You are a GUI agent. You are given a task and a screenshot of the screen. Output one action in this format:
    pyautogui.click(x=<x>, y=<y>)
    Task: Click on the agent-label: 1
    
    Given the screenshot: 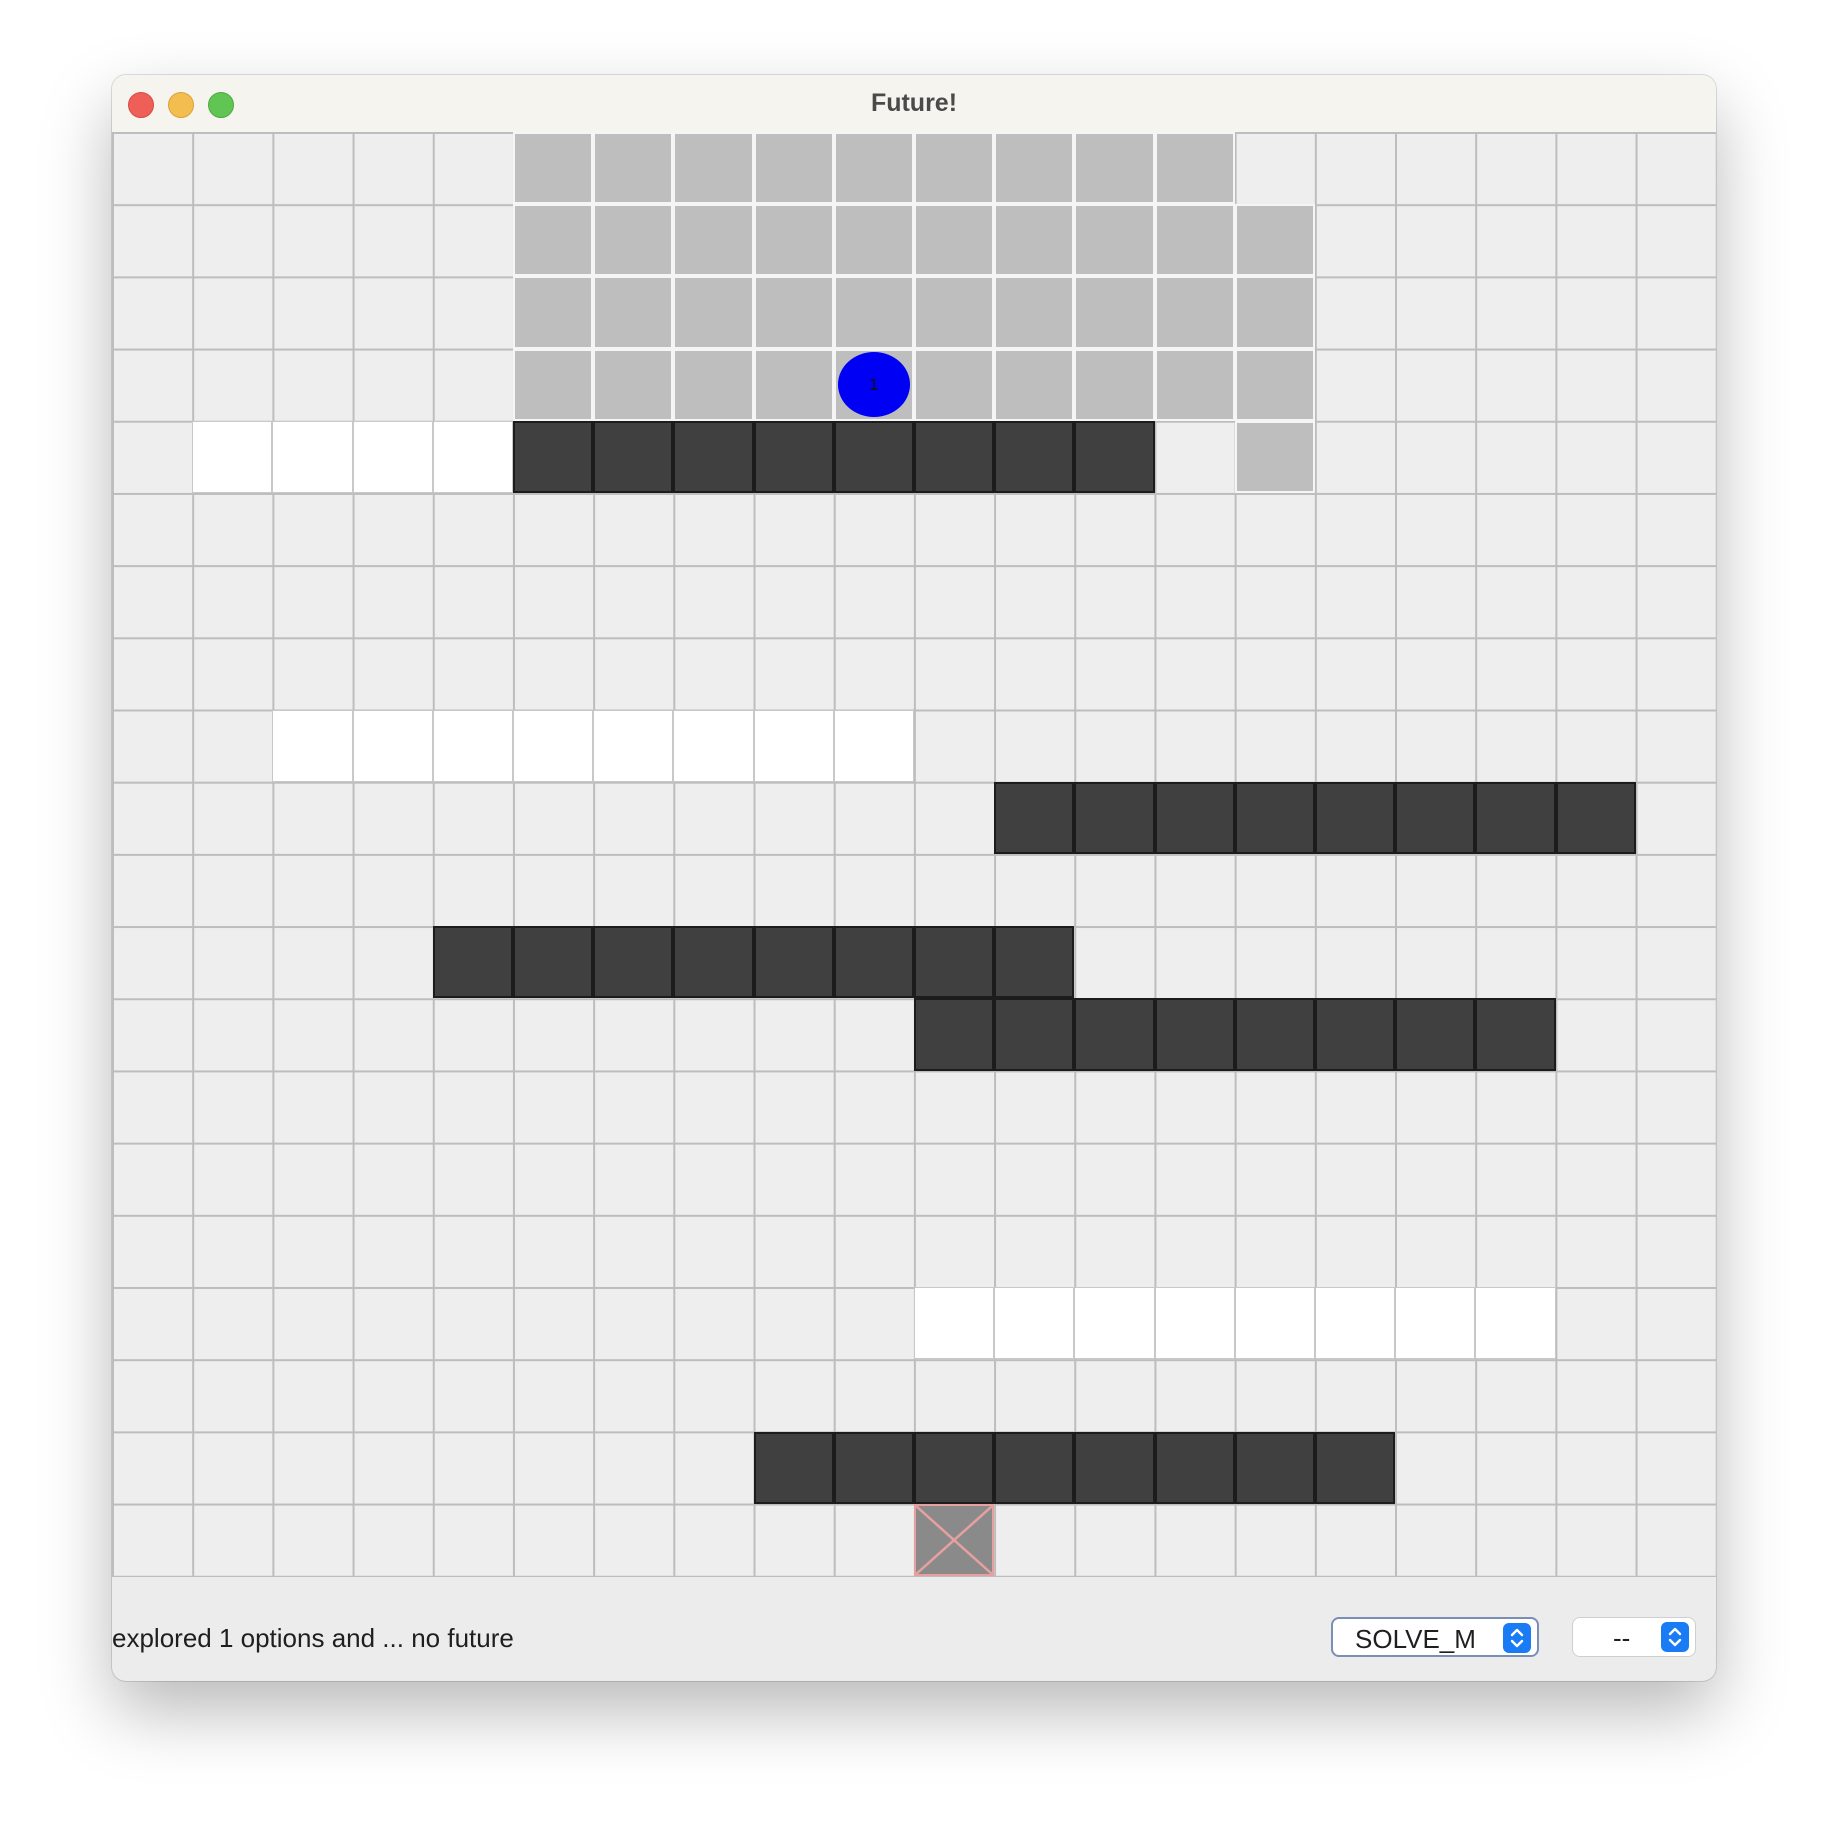 What is the action you would take?
    pyautogui.click(x=874, y=384)
    